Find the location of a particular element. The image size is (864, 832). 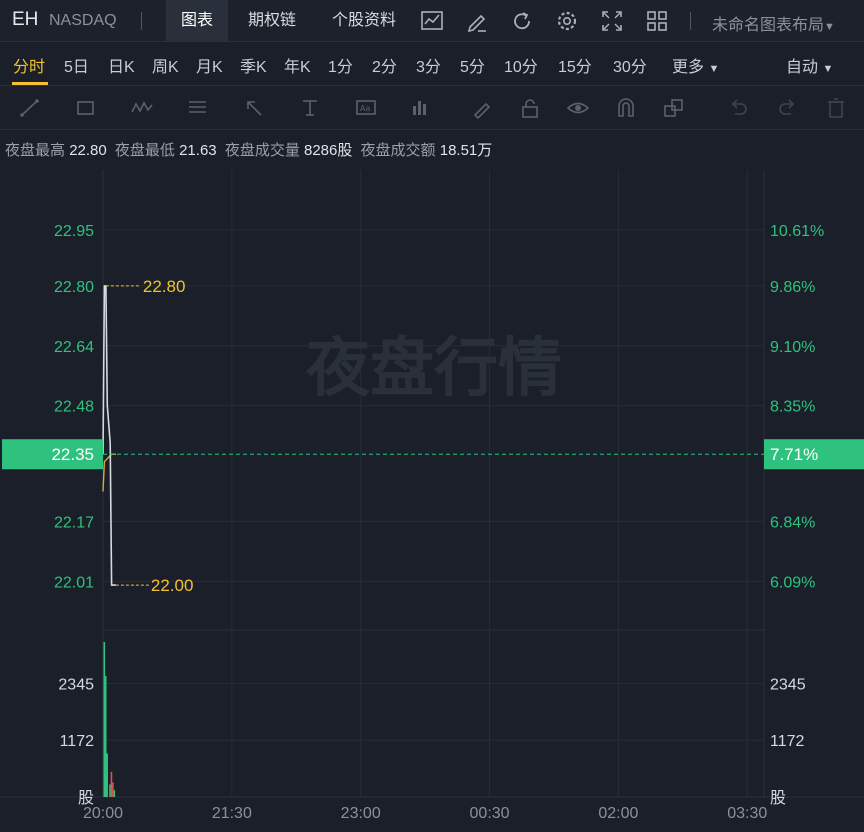

x-tick-label: 20:00 is located at coordinates (103, 813).